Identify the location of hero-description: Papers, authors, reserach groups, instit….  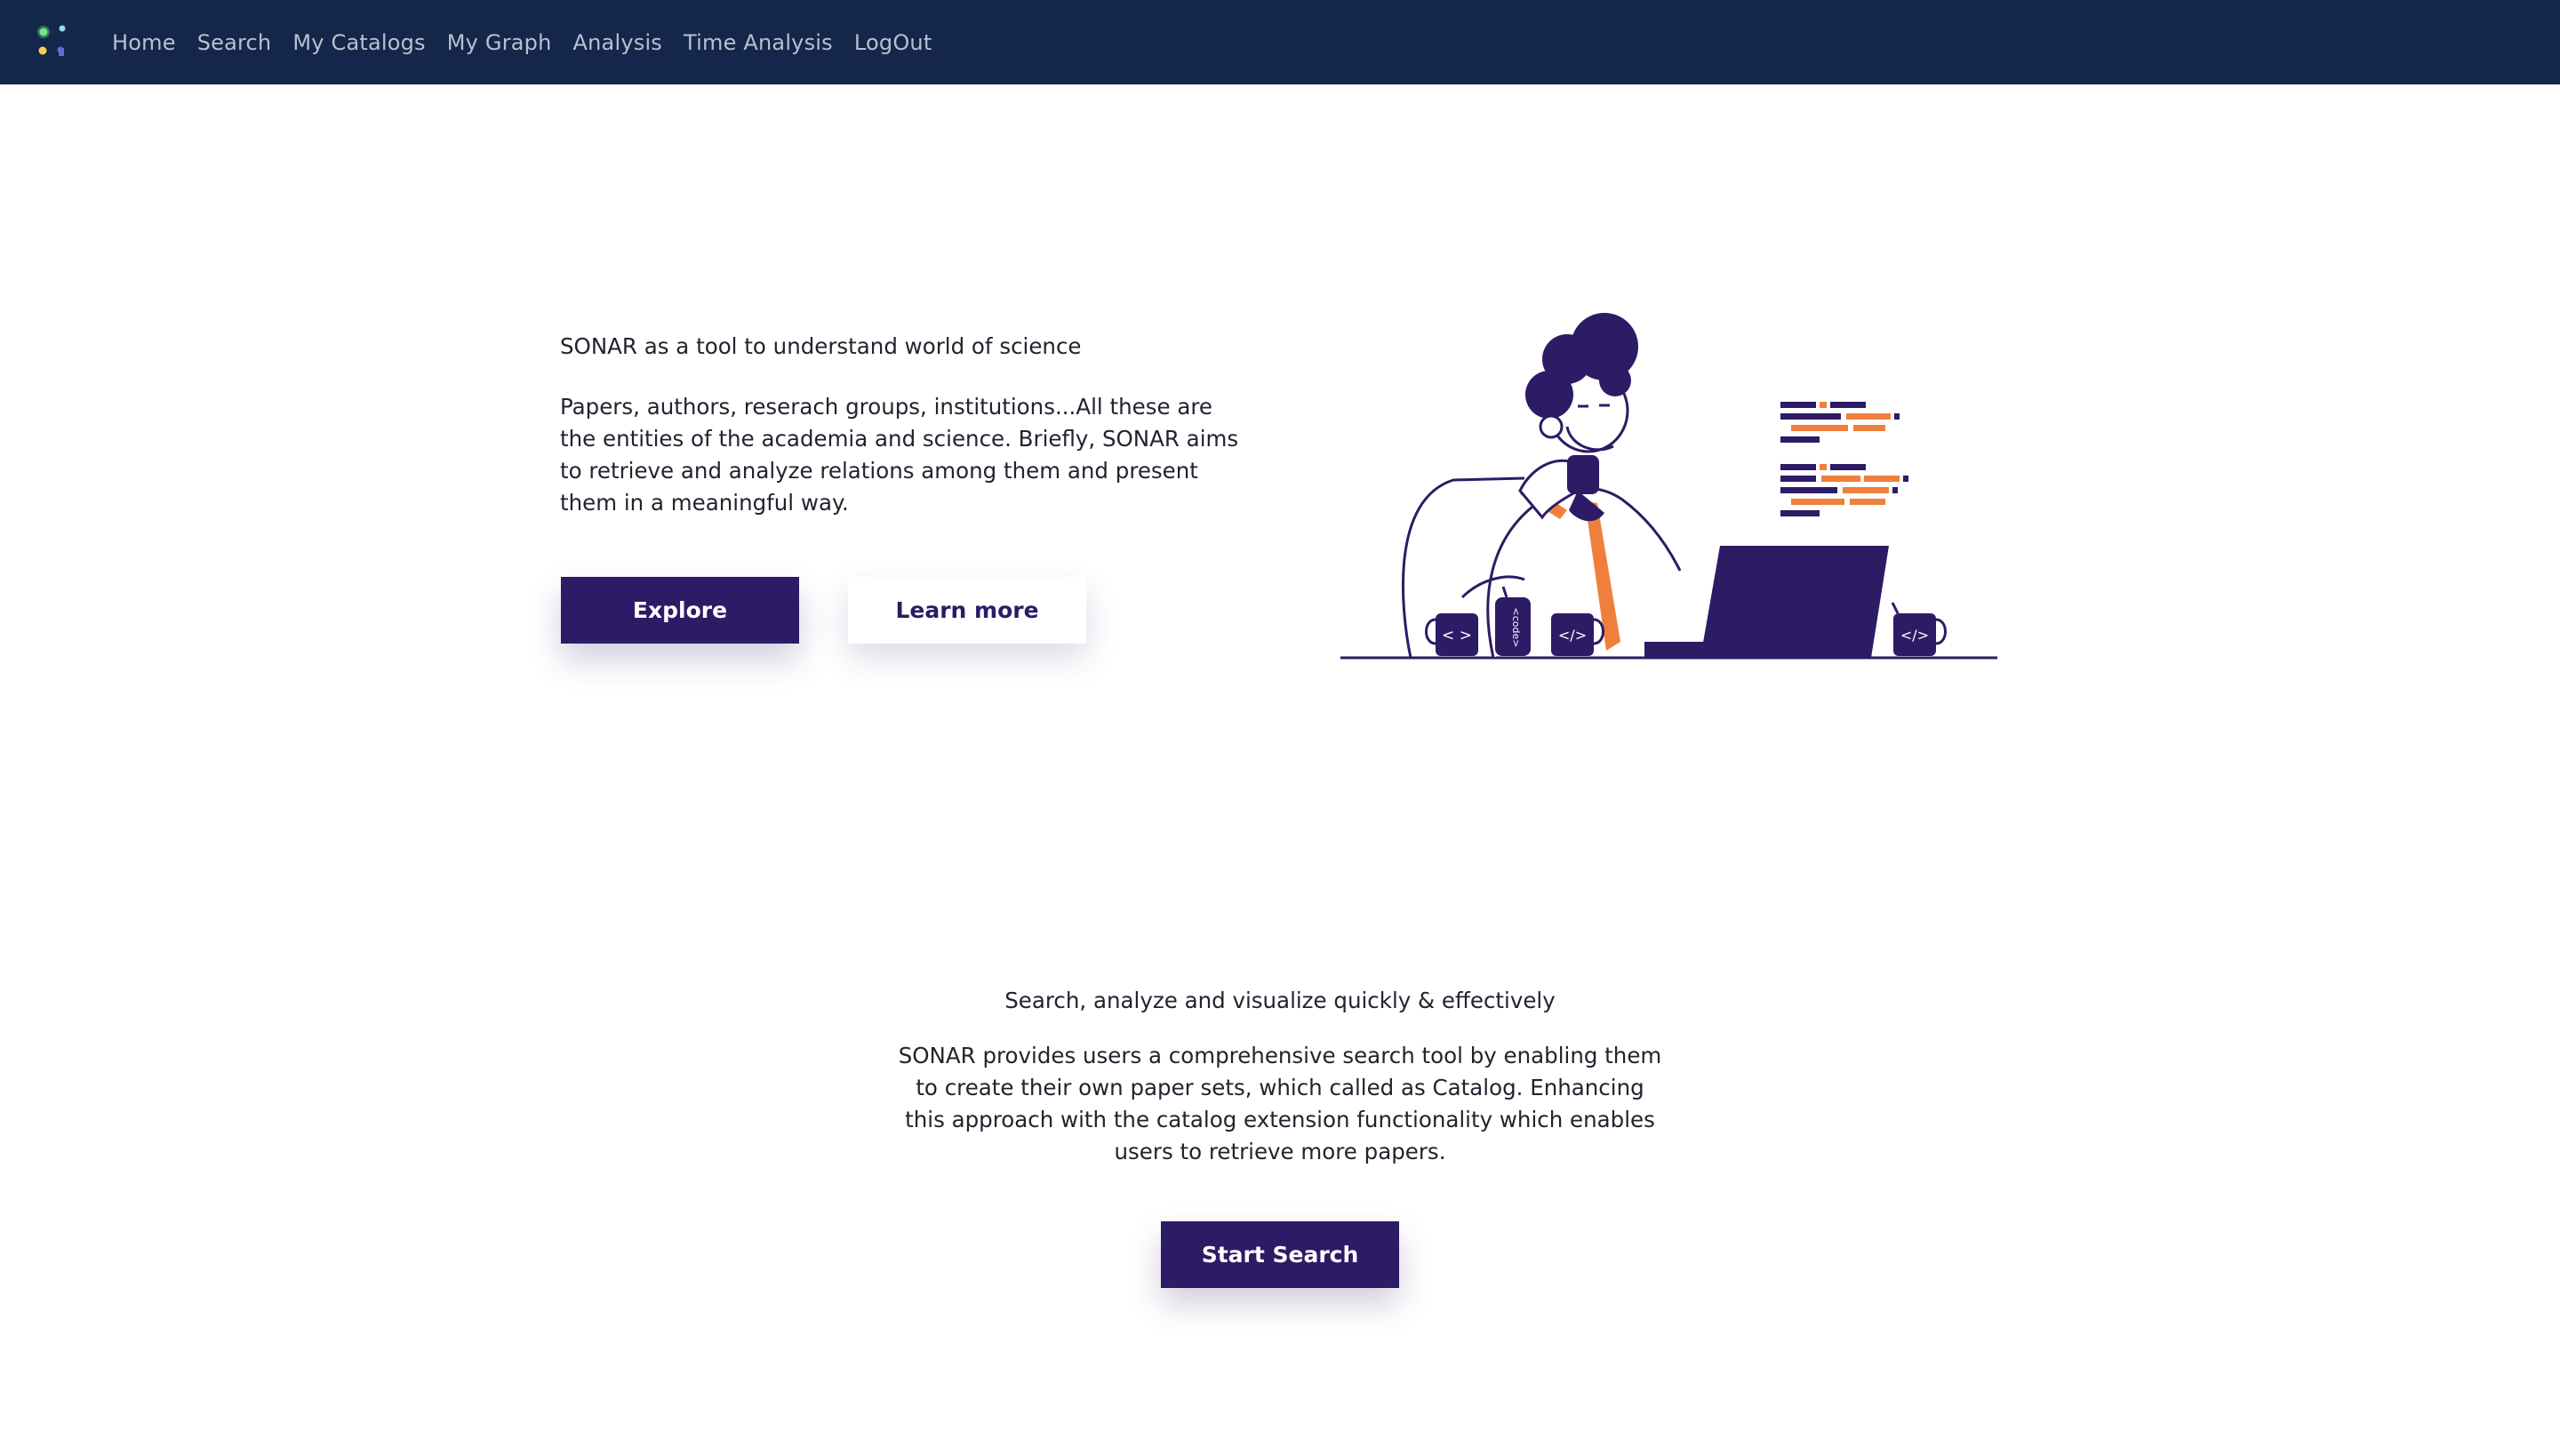
(899, 455).